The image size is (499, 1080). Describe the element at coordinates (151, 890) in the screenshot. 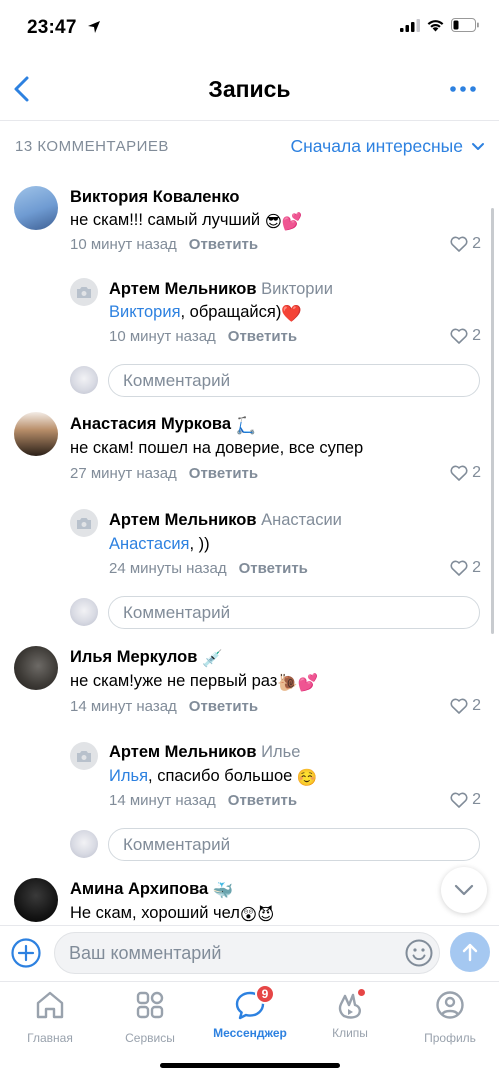

I see `comment-author: Амина Архипова 🐳` at that location.